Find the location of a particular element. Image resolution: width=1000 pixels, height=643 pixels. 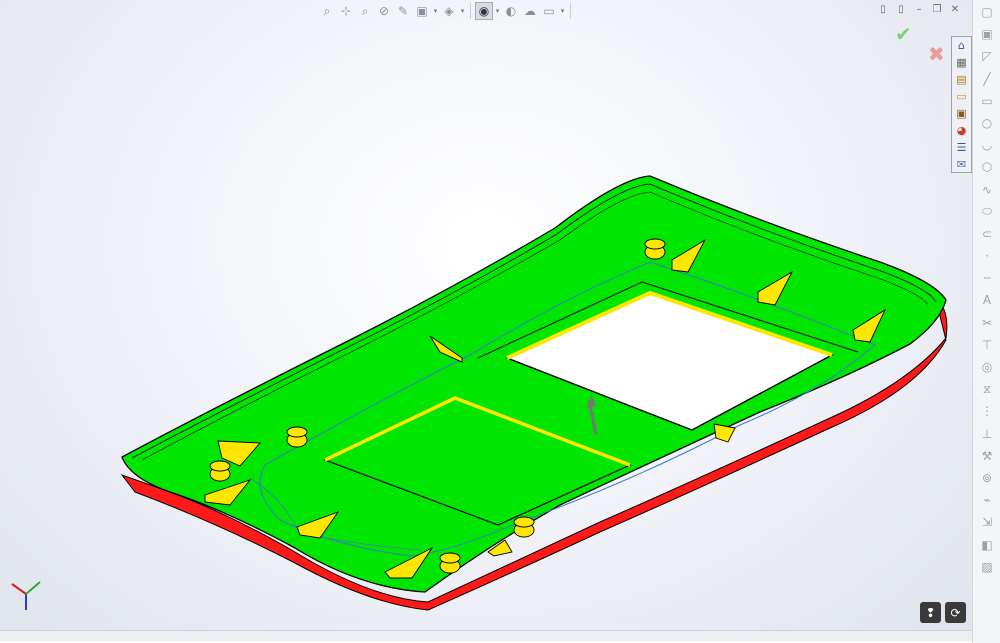

file-explorer-icon: ▭ is located at coordinates (961, 96).